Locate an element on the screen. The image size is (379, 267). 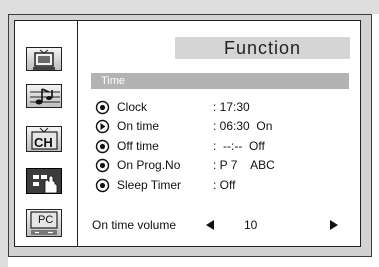
section-header-time: Time is located at coordinates (220, 81).